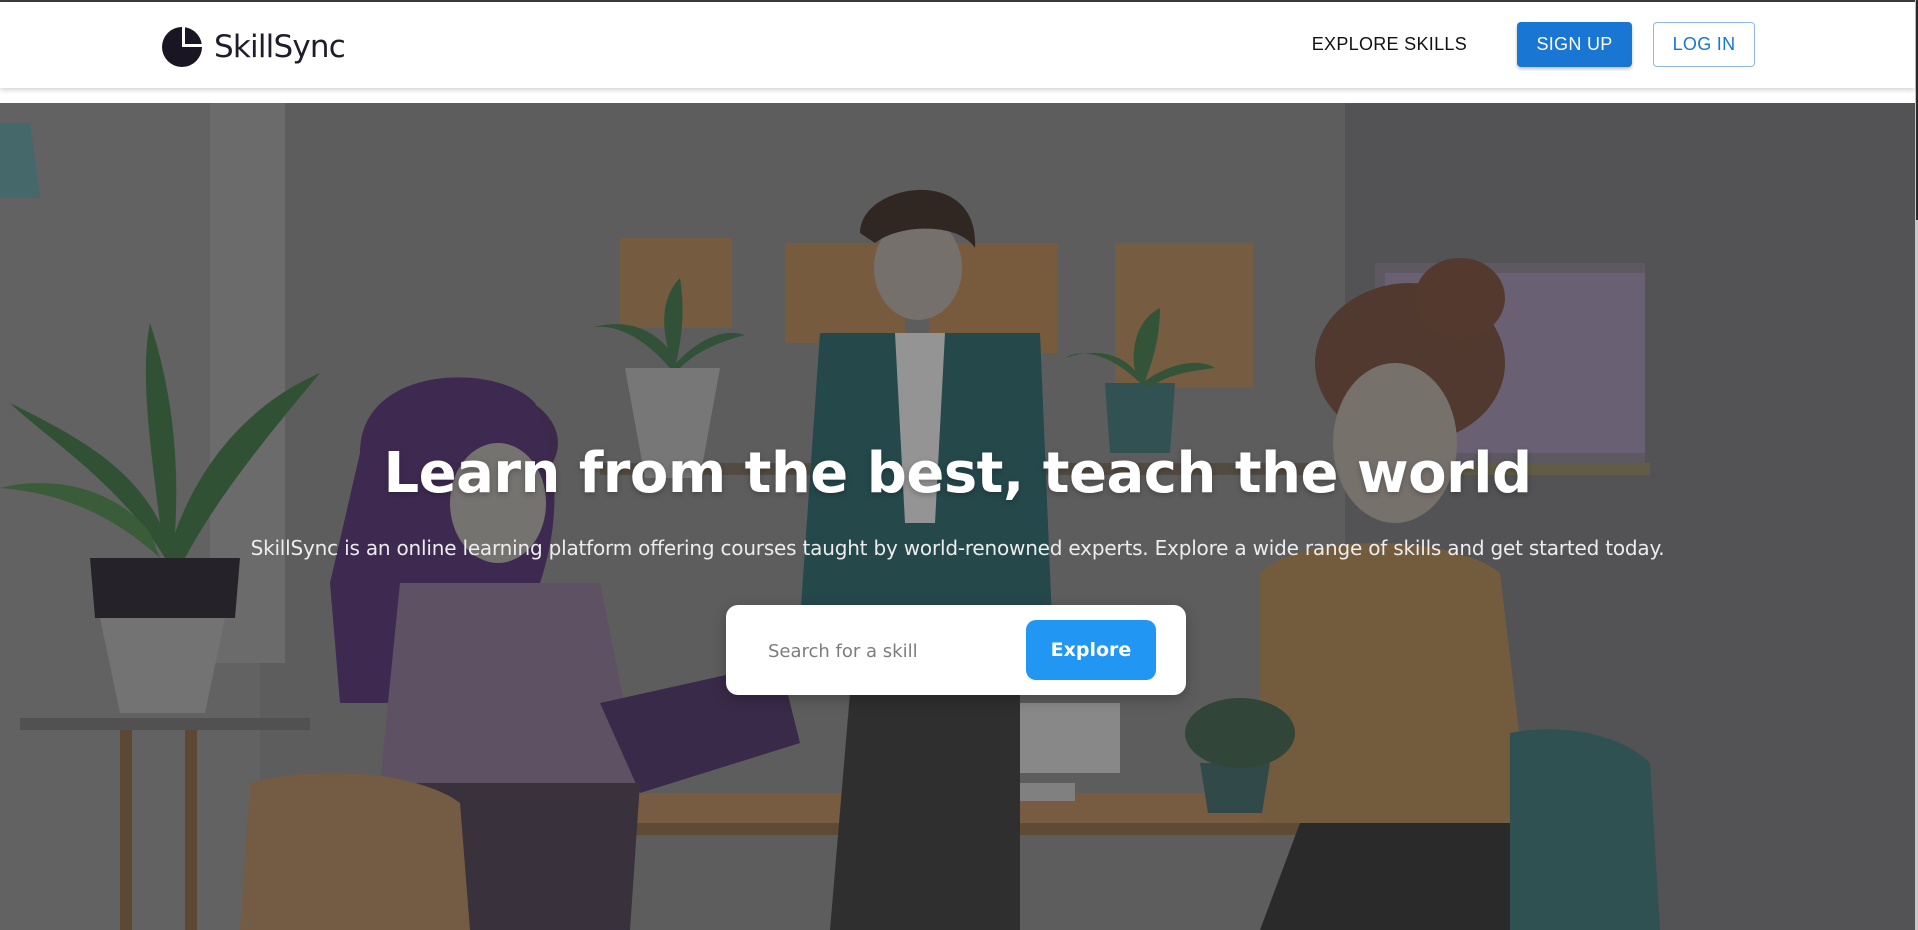 This screenshot has height=930, width=1918. I want to click on brand-logo: SkillSync, so click(253, 47).